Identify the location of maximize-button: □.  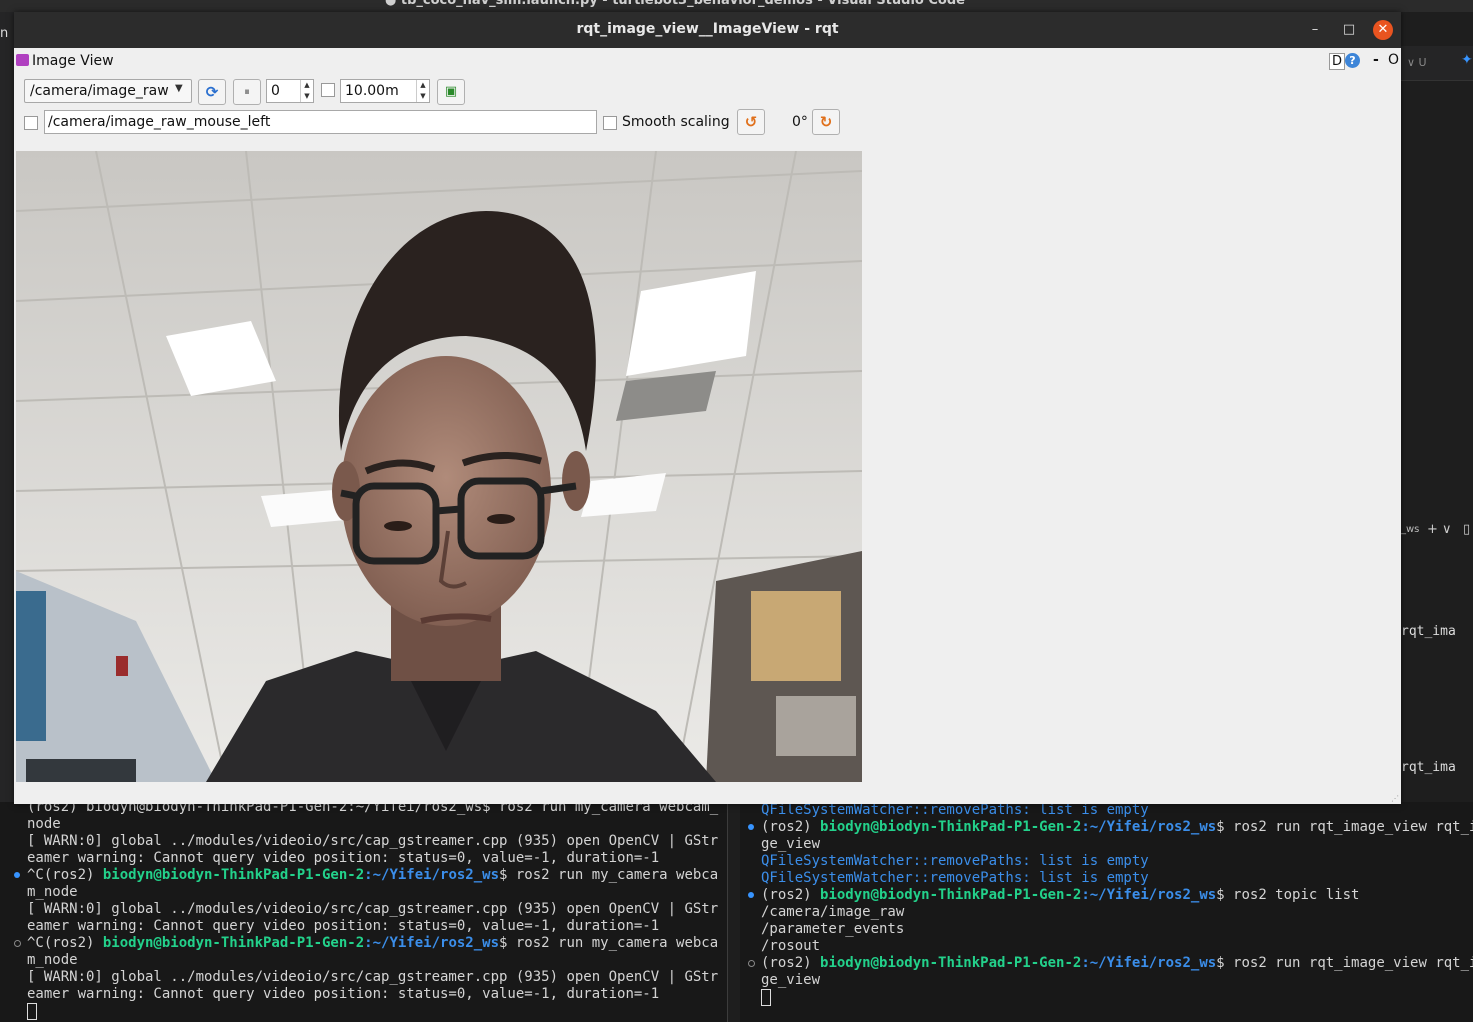
(1349, 30).